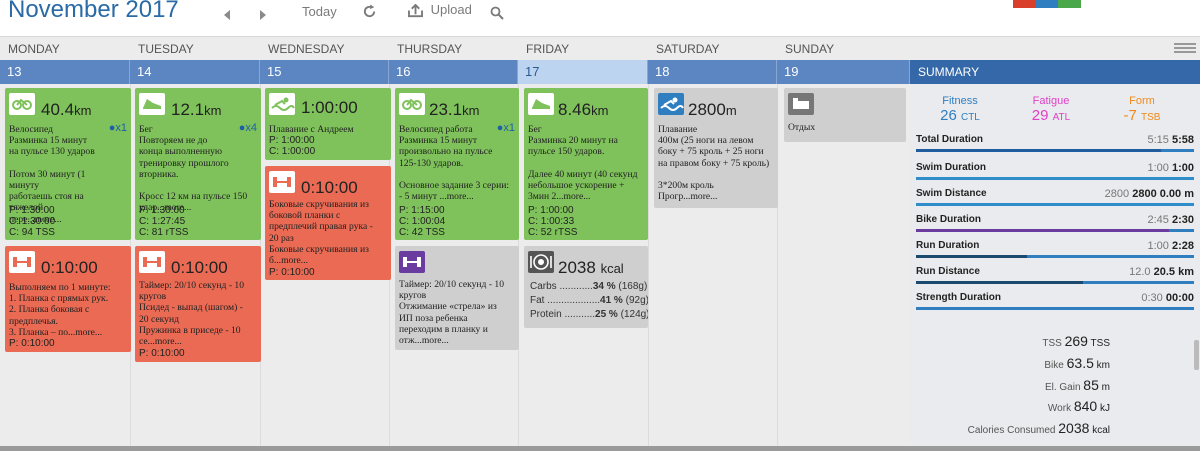  What do you see at coordinates (960, 101) in the screenshot?
I see `fitness-label: Fitness` at bounding box center [960, 101].